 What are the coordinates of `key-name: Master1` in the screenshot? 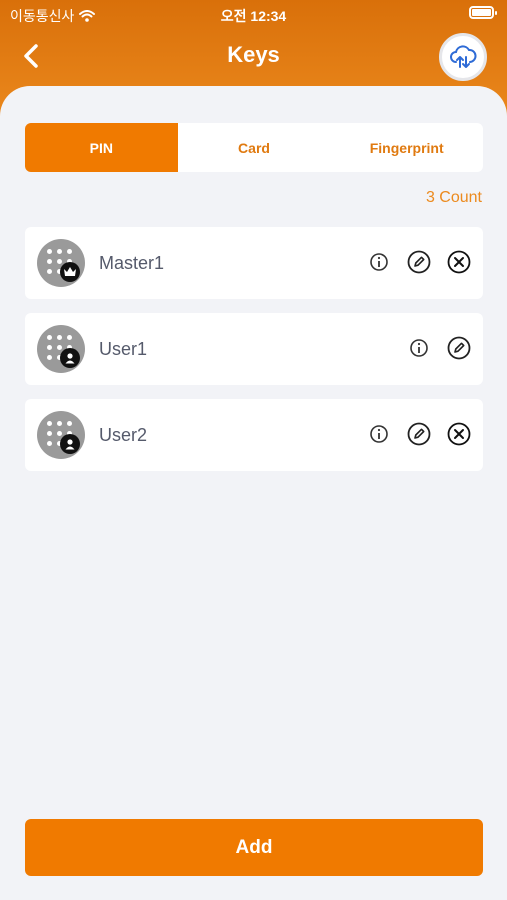 It's located at (132, 263).